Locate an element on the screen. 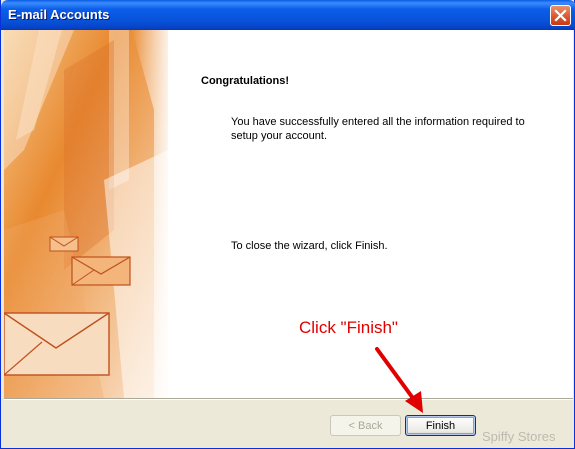 The height and width of the screenshot is (449, 575). arrow-icon is located at coordinates (401, 382).